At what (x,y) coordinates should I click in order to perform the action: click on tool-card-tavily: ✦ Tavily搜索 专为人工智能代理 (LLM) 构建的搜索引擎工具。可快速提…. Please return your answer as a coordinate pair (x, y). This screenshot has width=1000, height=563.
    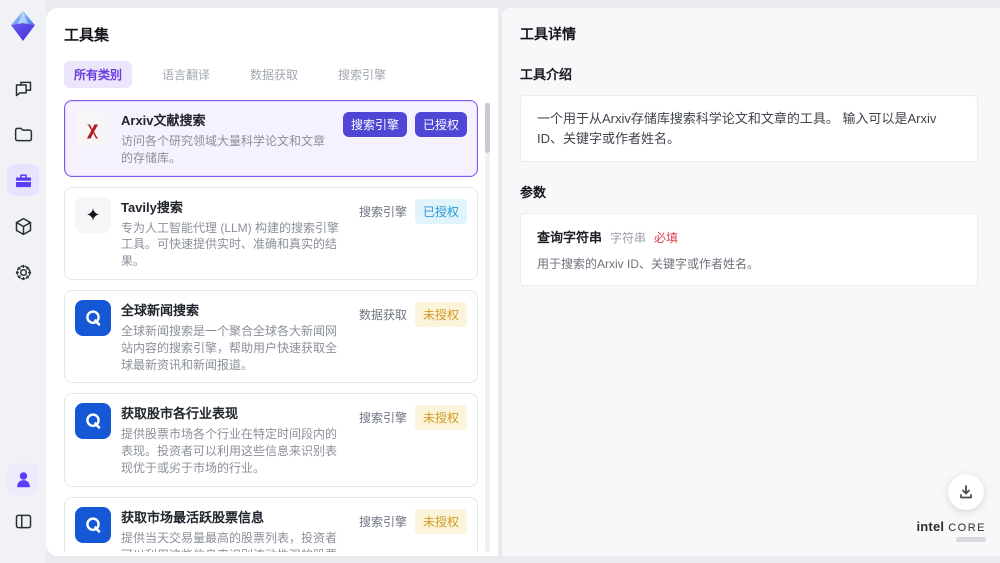
    Looking at the image, I should click on (271, 233).